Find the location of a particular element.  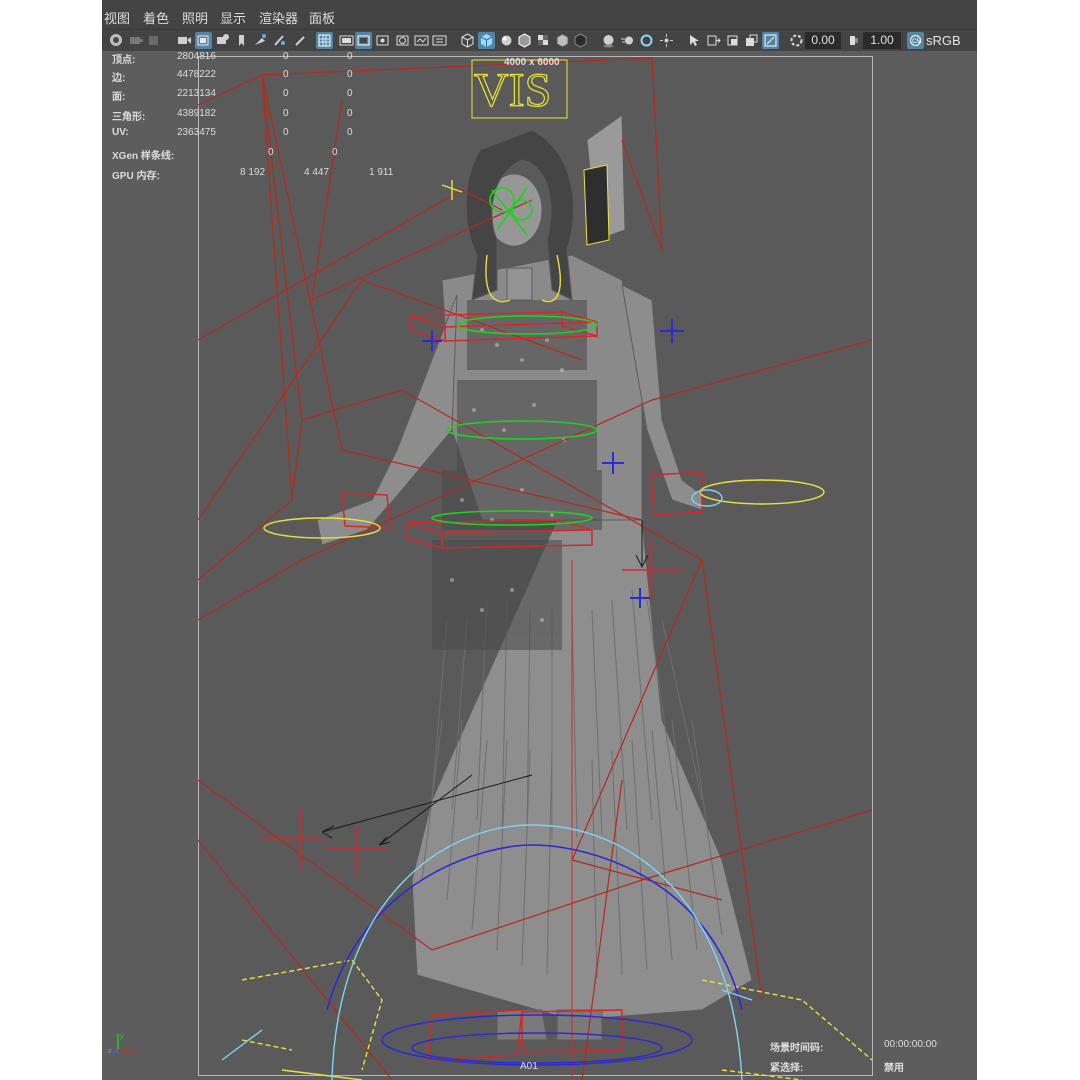

hud-face-value: 2213134 is located at coordinates (196, 93).